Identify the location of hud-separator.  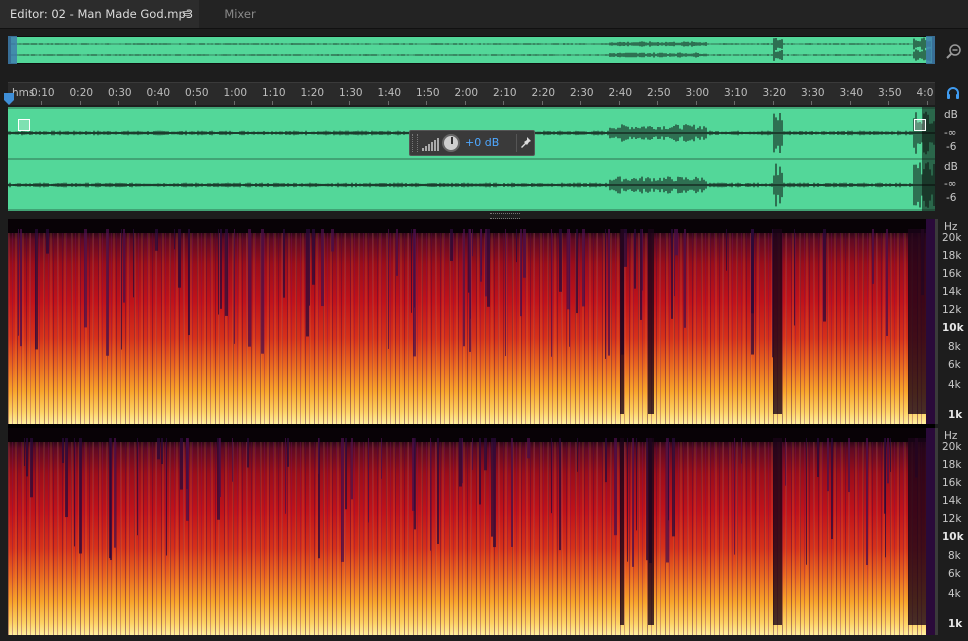
(516, 143).